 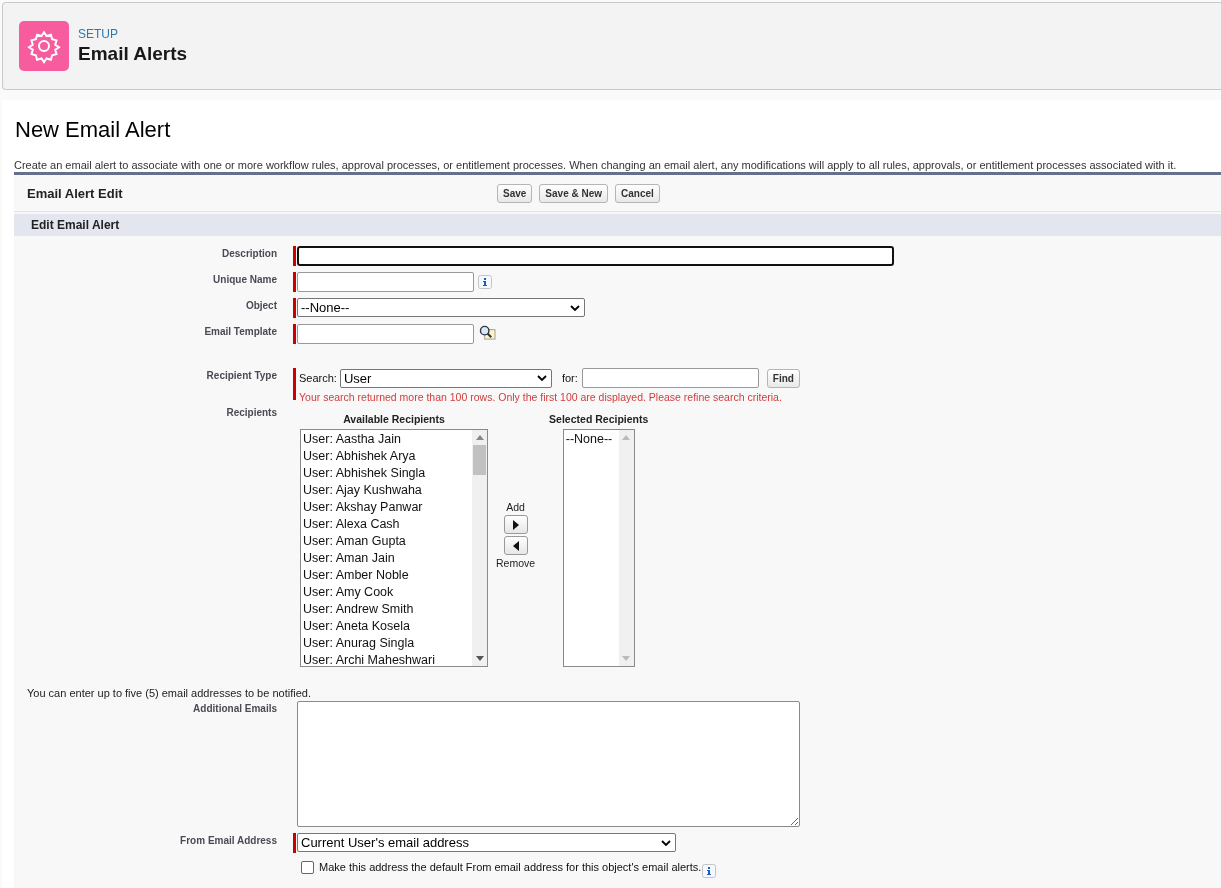 I want to click on field-label: Email Template, so click(x=240, y=331).